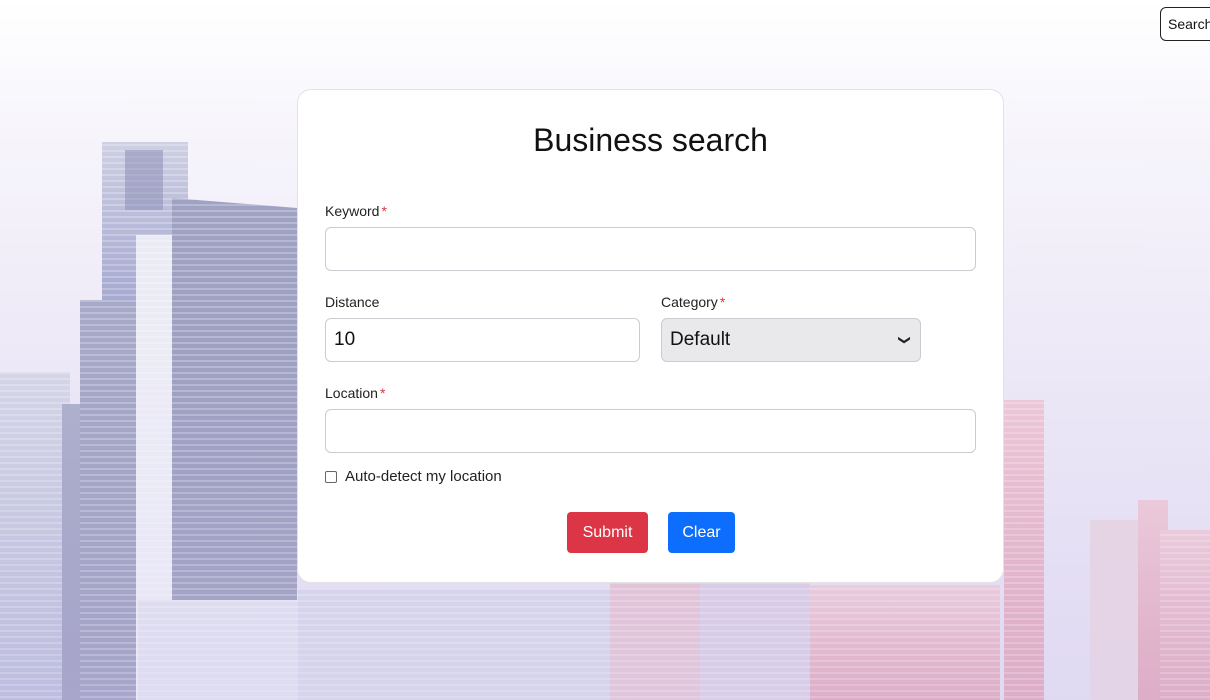 This screenshot has width=1210, height=700. Describe the element at coordinates (904, 340) in the screenshot. I see `chevron-down-icon: ❯` at that location.